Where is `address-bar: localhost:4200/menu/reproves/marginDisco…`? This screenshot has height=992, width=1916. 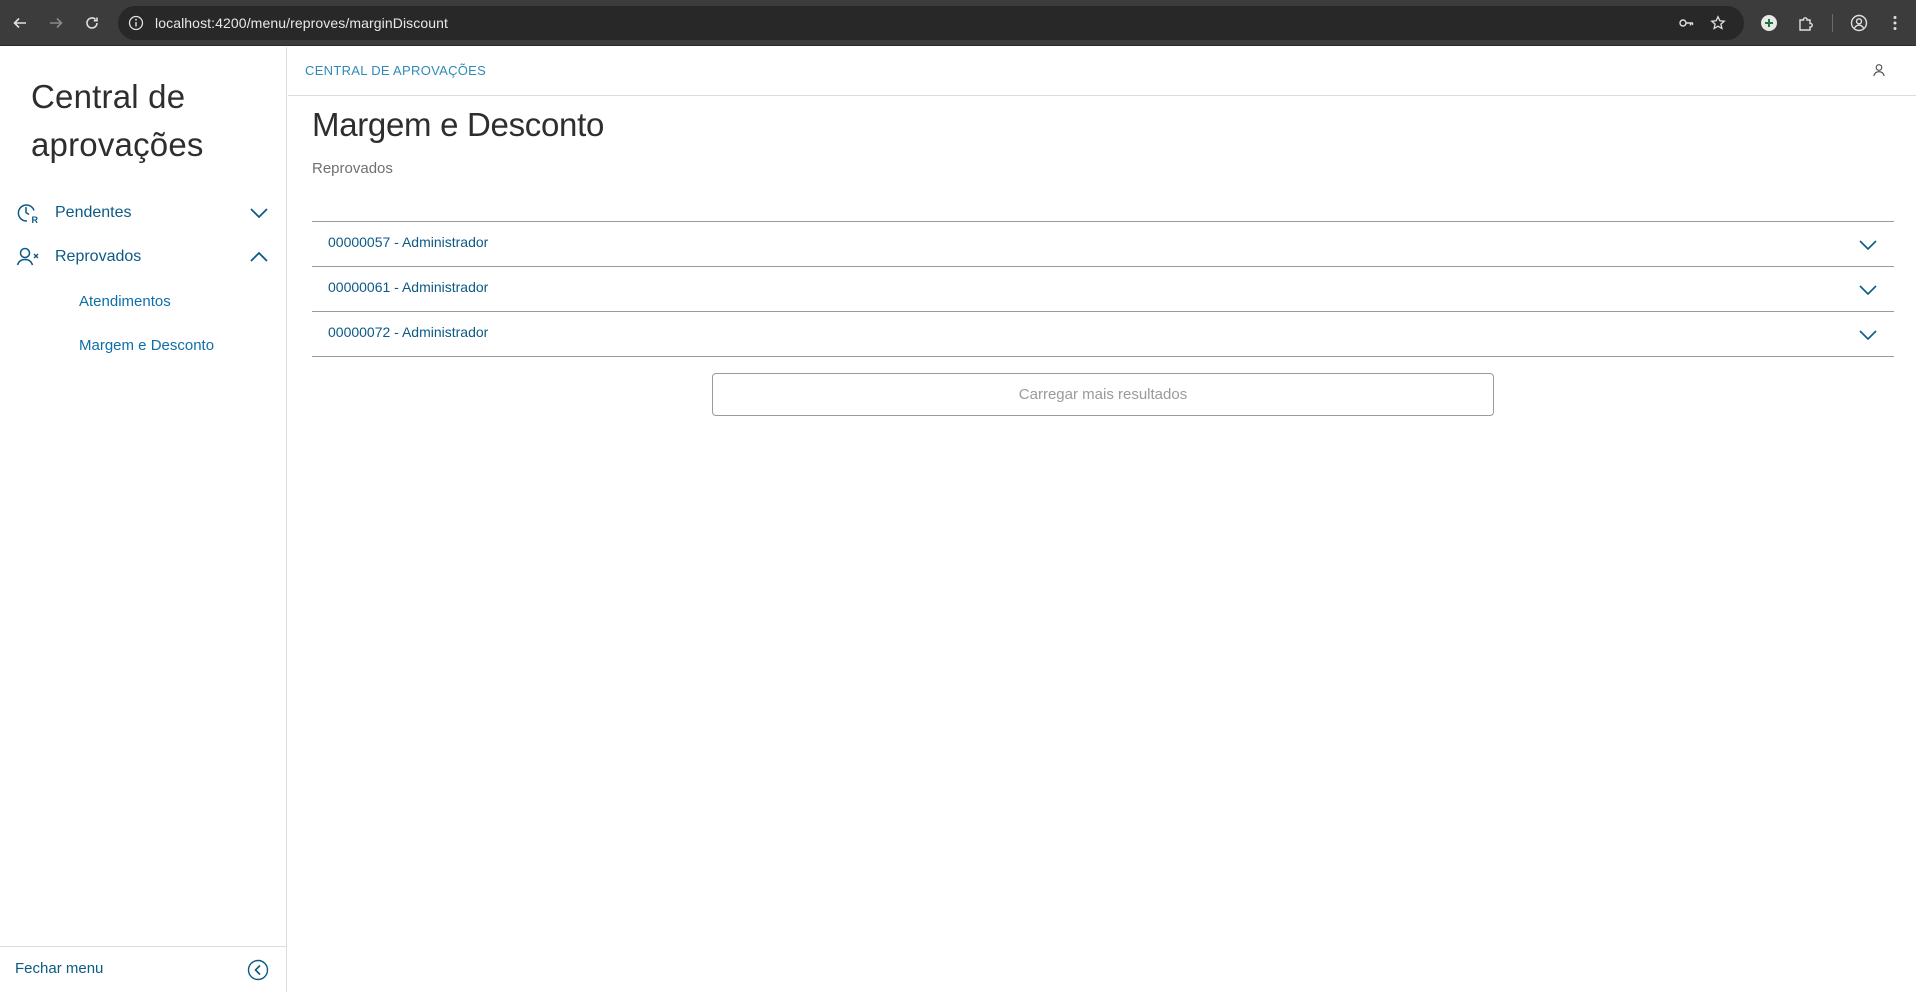
address-bar: localhost:4200/menu/reproves/marginDisco… is located at coordinates (931, 23).